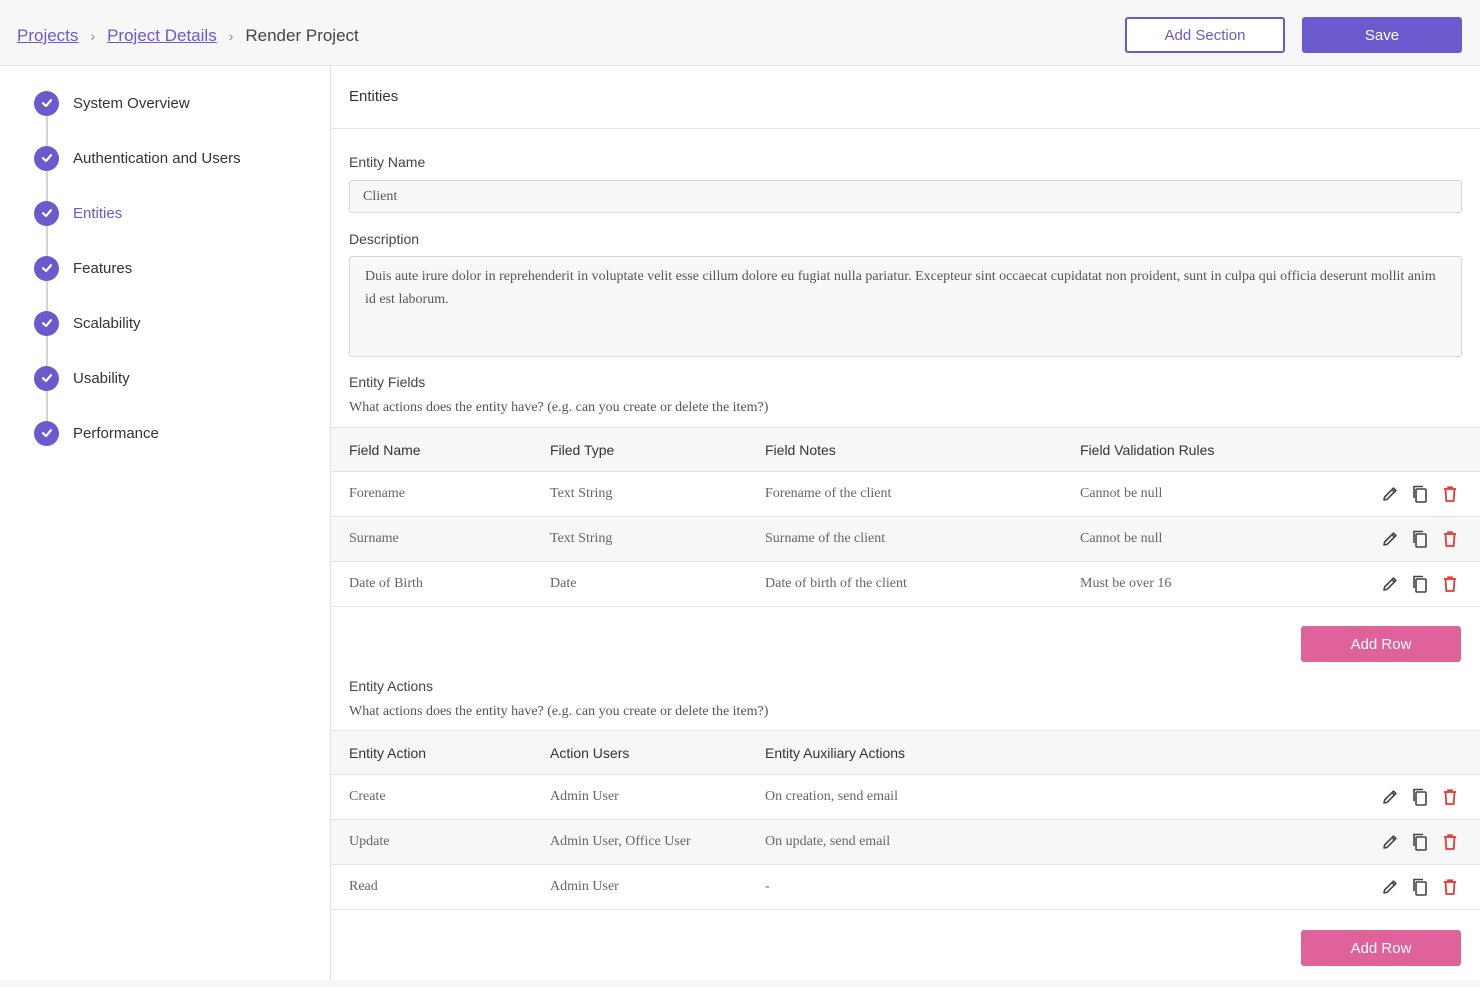  Describe the element at coordinates (581, 538) in the screenshot. I see `table-cell: Text String` at that location.